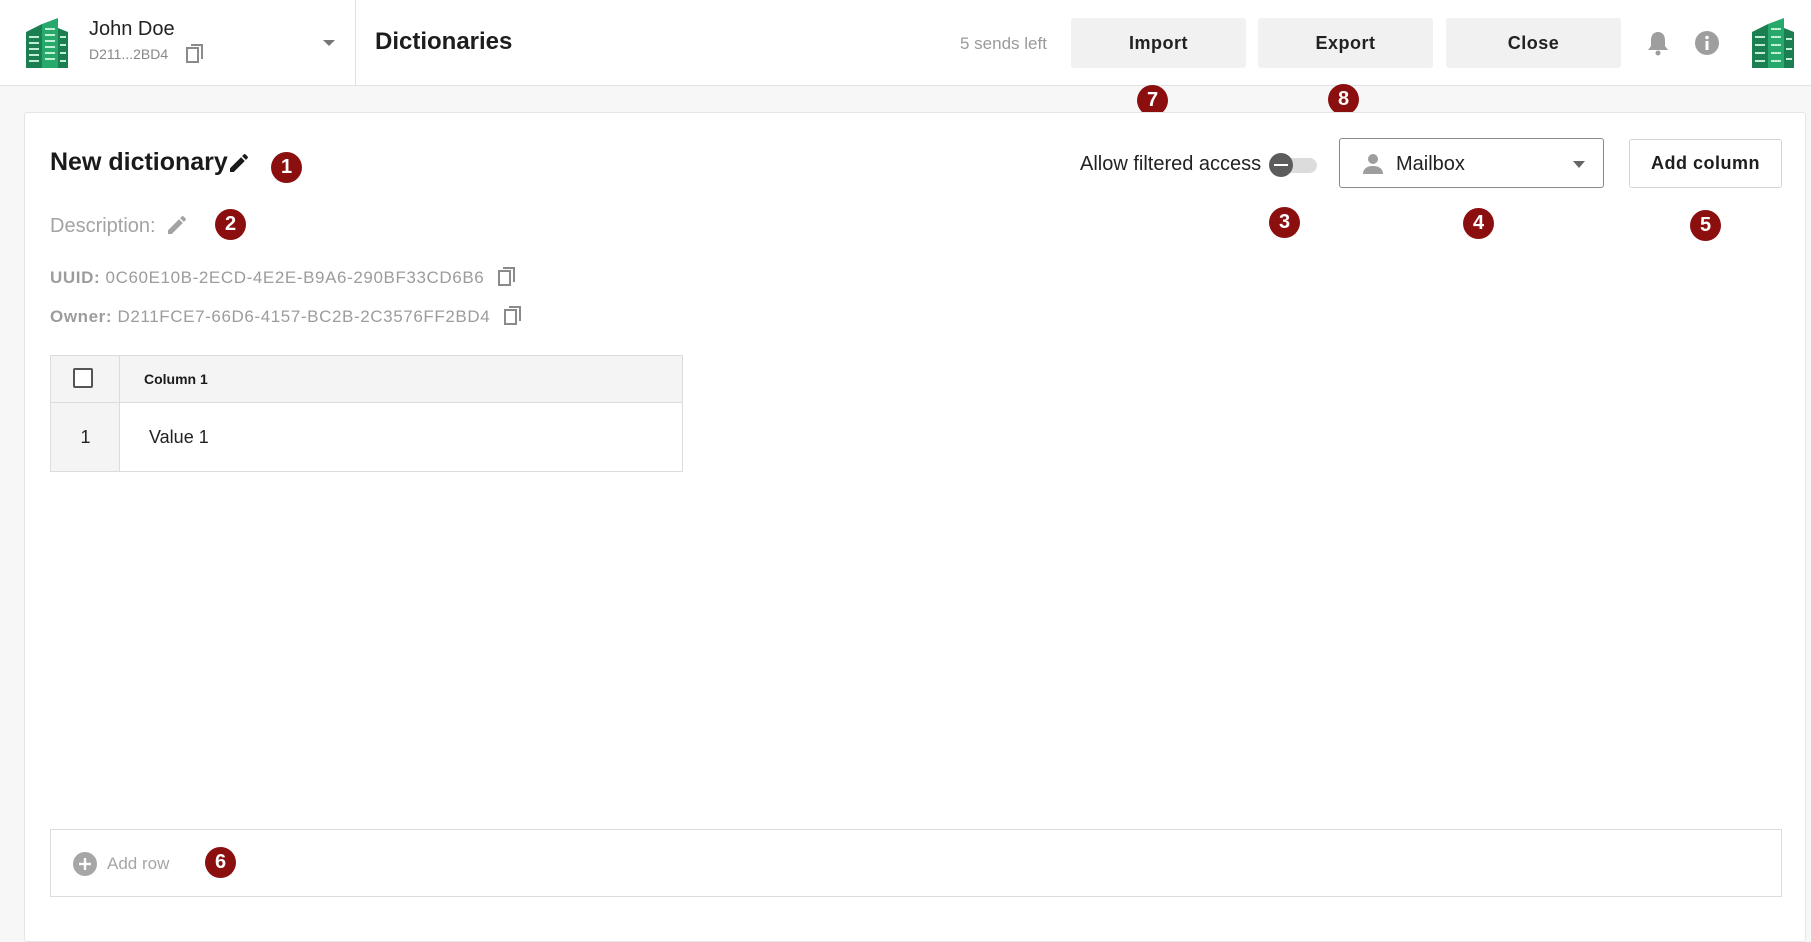 The width and height of the screenshot is (1811, 942). Describe the element at coordinates (1373, 164) in the screenshot. I see `person-icon` at that location.